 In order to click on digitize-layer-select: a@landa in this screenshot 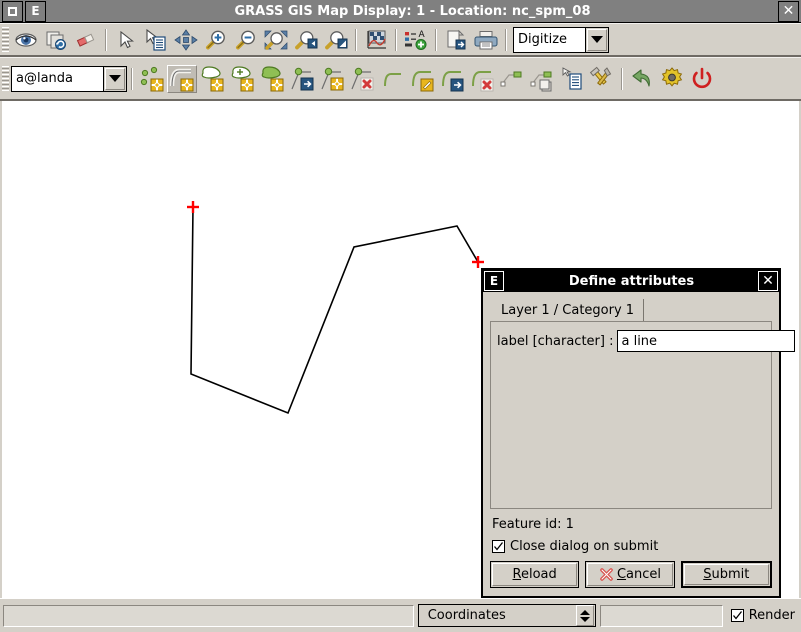, I will do `click(69, 78)`.